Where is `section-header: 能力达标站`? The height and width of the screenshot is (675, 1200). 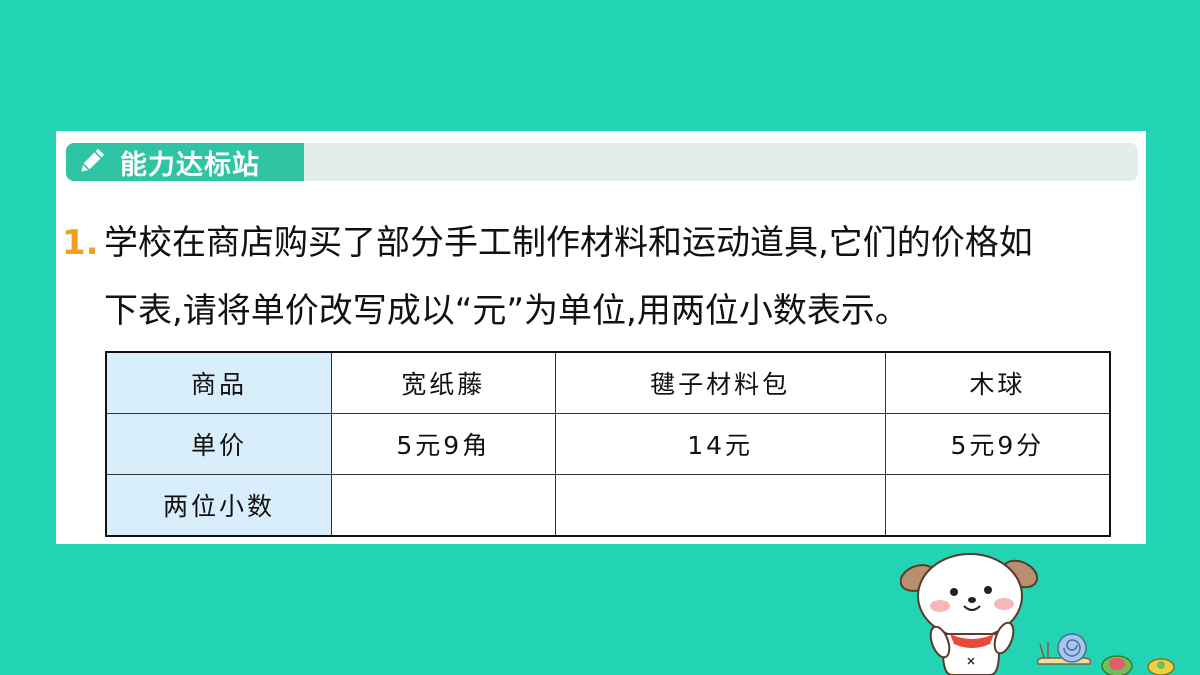
section-header: 能力达标站 is located at coordinates (602, 162).